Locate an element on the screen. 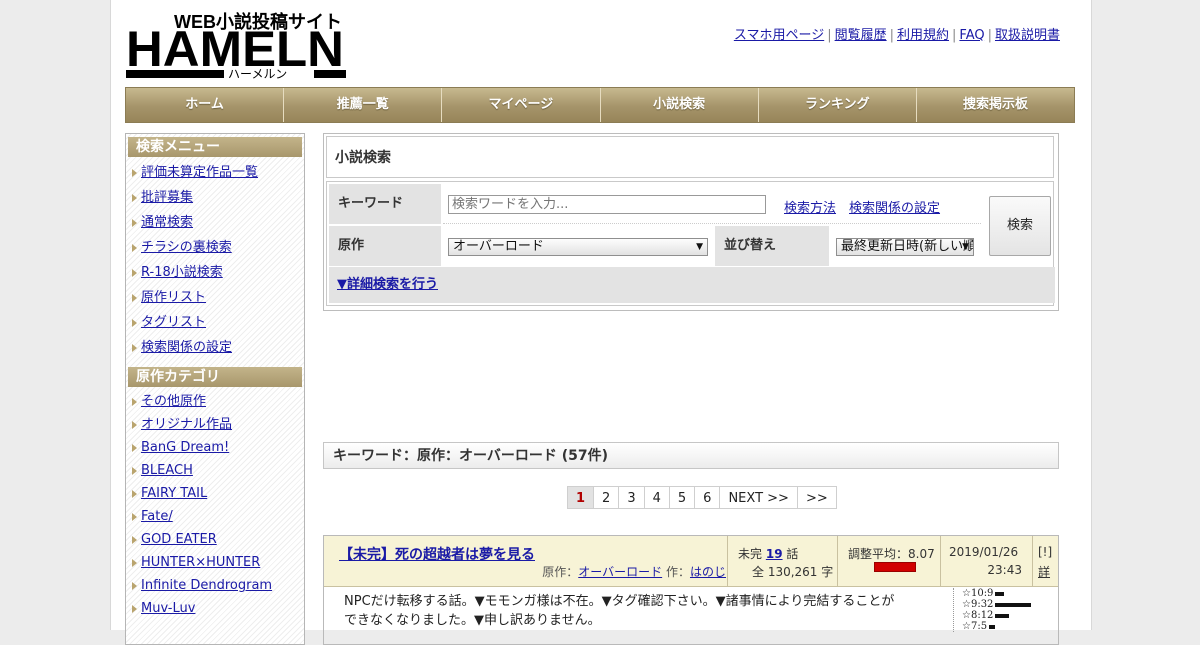 Image resolution: width=1200 pixels, height=645 pixels. search-menu-heading: 検索メニュー is located at coordinates (215, 147).